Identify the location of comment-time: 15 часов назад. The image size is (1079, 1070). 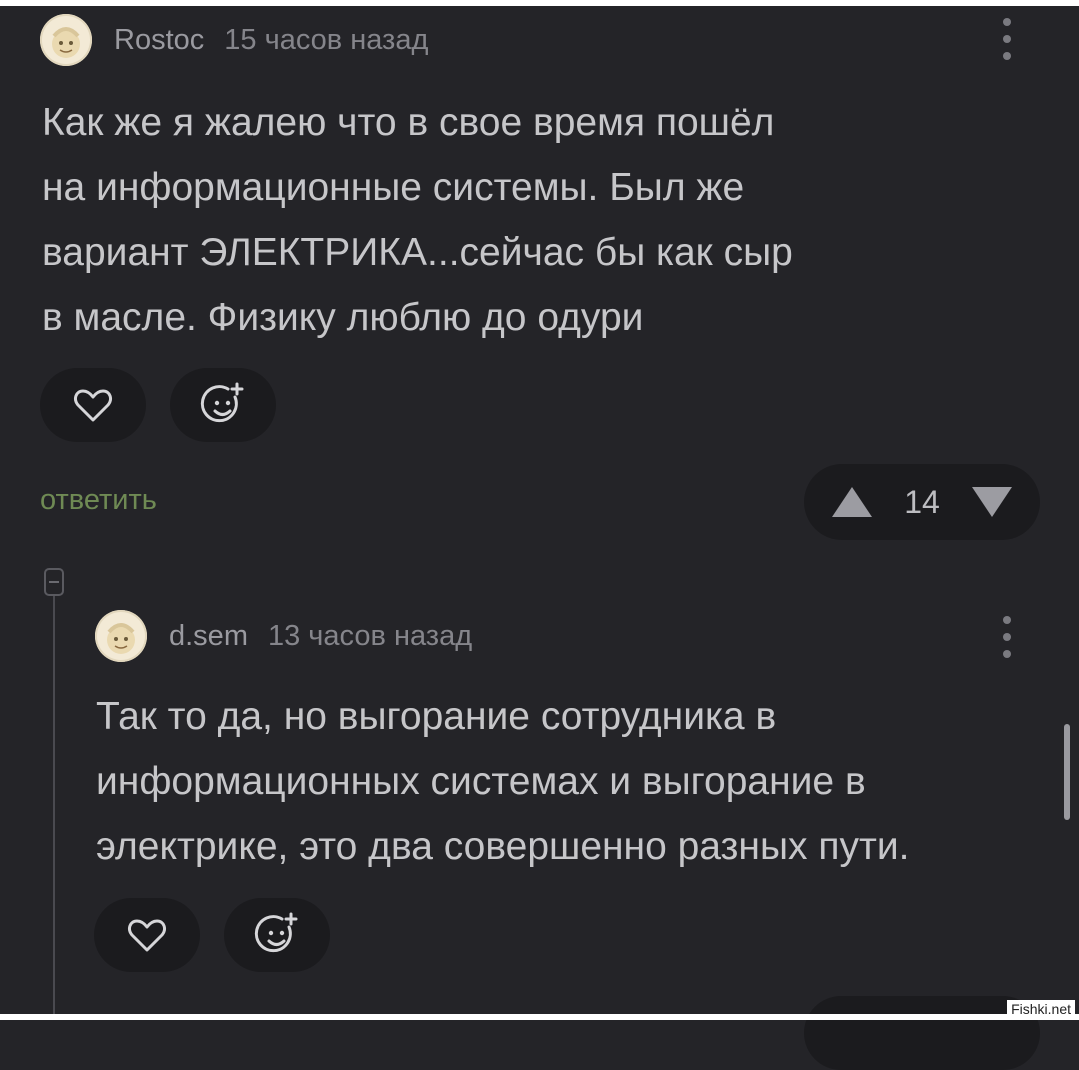
(326, 39).